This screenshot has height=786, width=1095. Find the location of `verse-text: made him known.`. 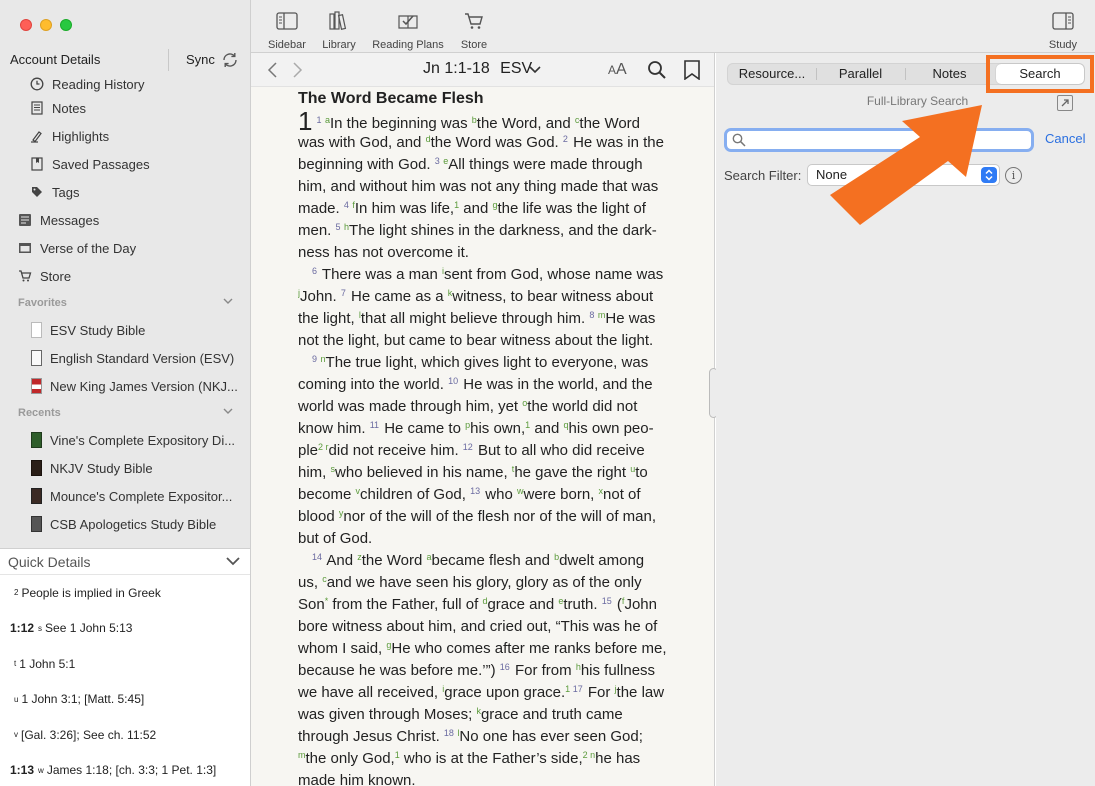

verse-text: made him known. is located at coordinates (357, 779).